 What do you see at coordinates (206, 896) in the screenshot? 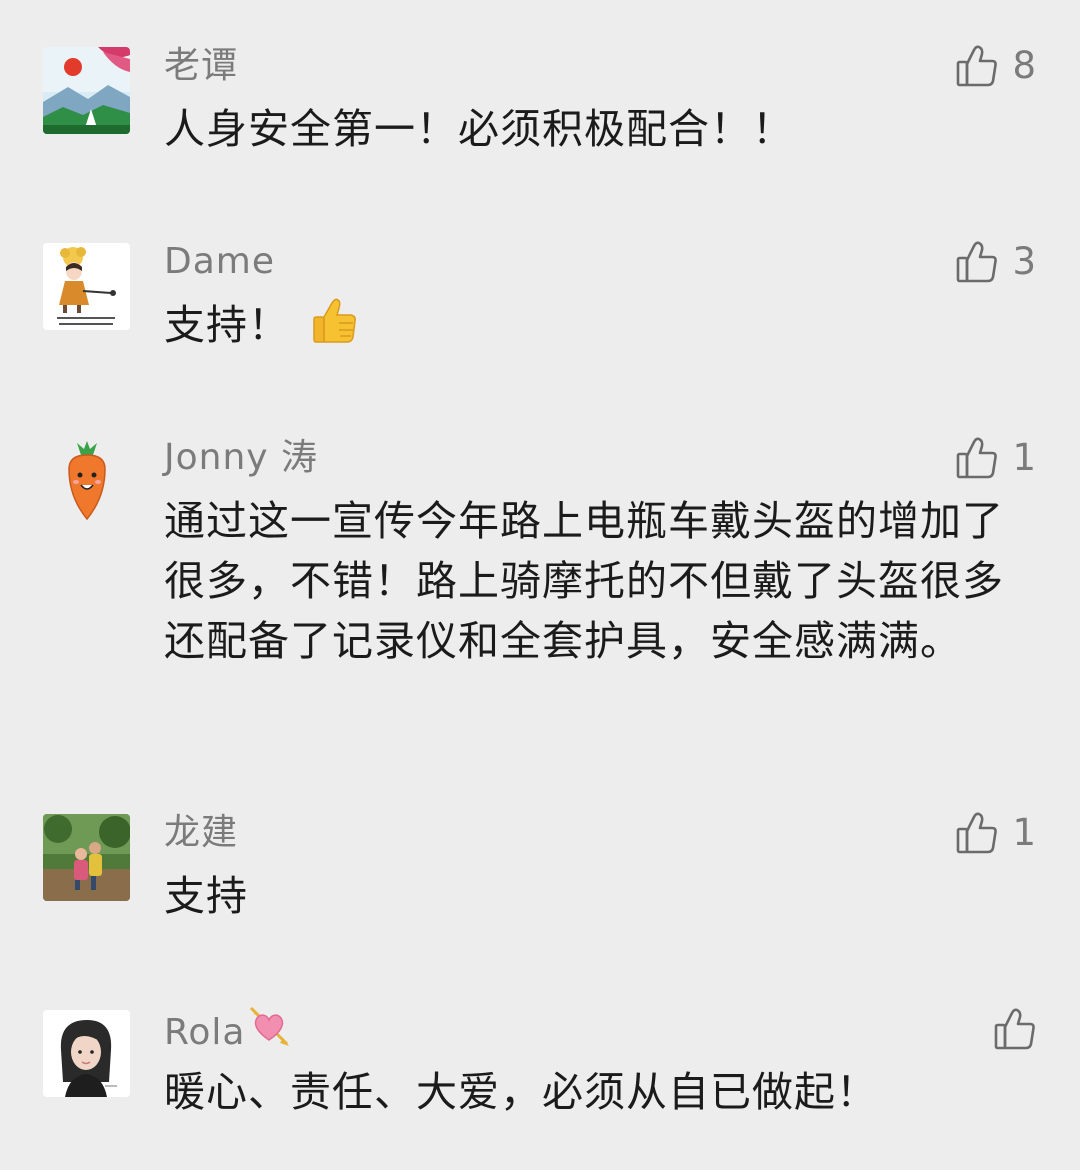
I see `comment-text: 支持` at bounding box center [206, 896].